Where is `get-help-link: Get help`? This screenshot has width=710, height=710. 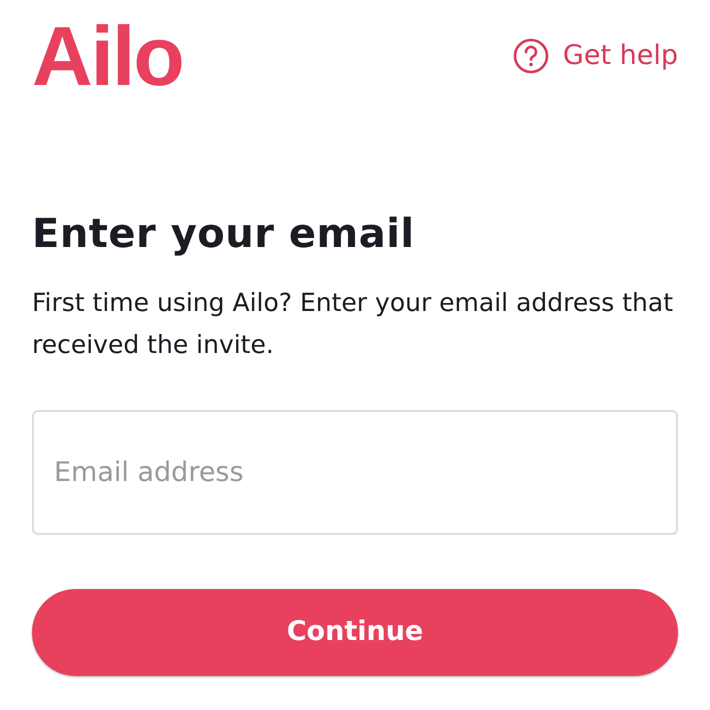
get-help-link: Get help is located at coordinates (595, 56).